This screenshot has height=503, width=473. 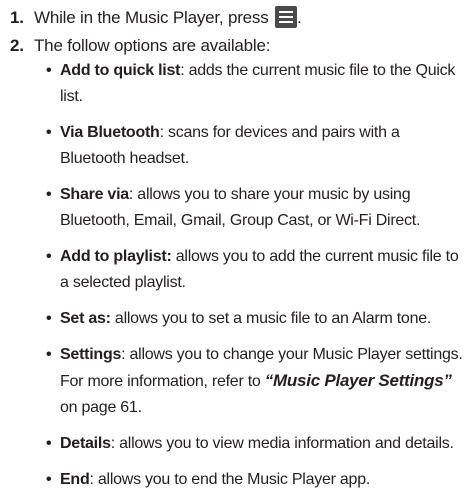 What do you see at coordinates (151, 17) in the screenshot?
I see `step-1-text: While in the Music Player, press` at bounding box center [151, 17].